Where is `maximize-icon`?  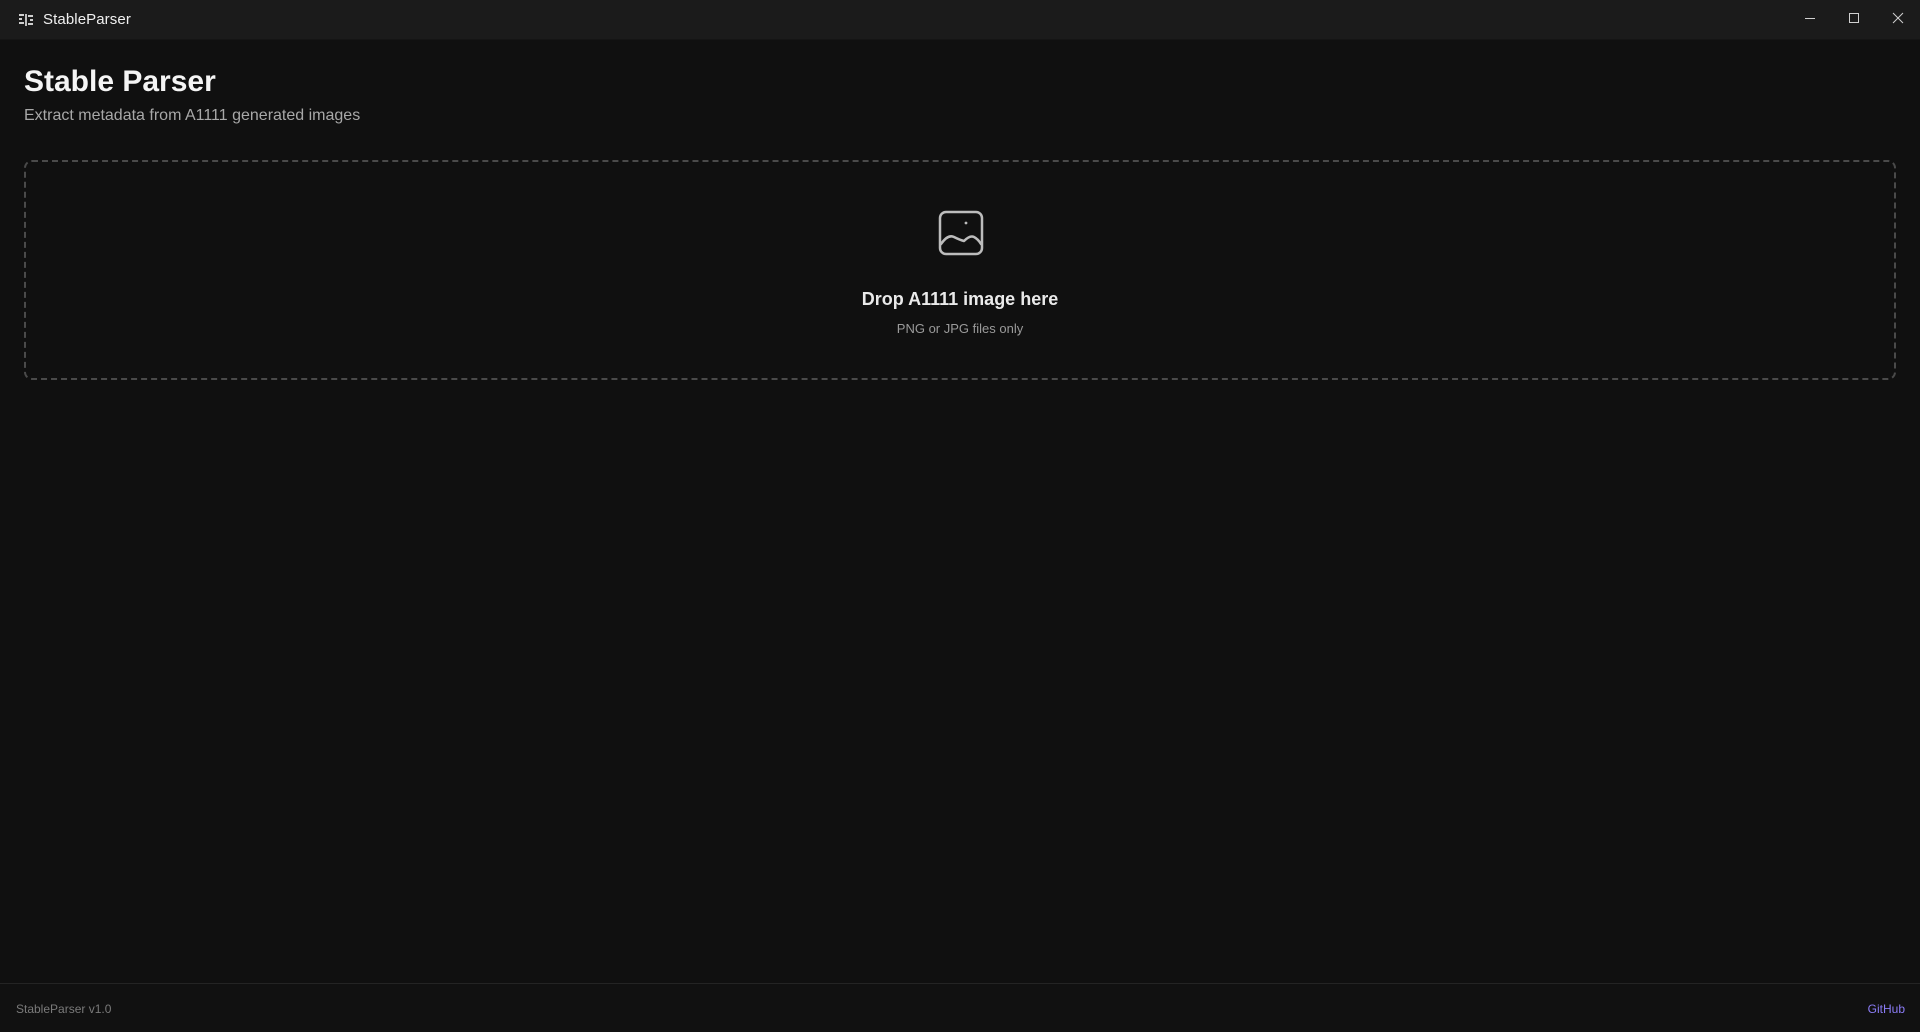 maximize-icon is located at coordinates (1854, 20).